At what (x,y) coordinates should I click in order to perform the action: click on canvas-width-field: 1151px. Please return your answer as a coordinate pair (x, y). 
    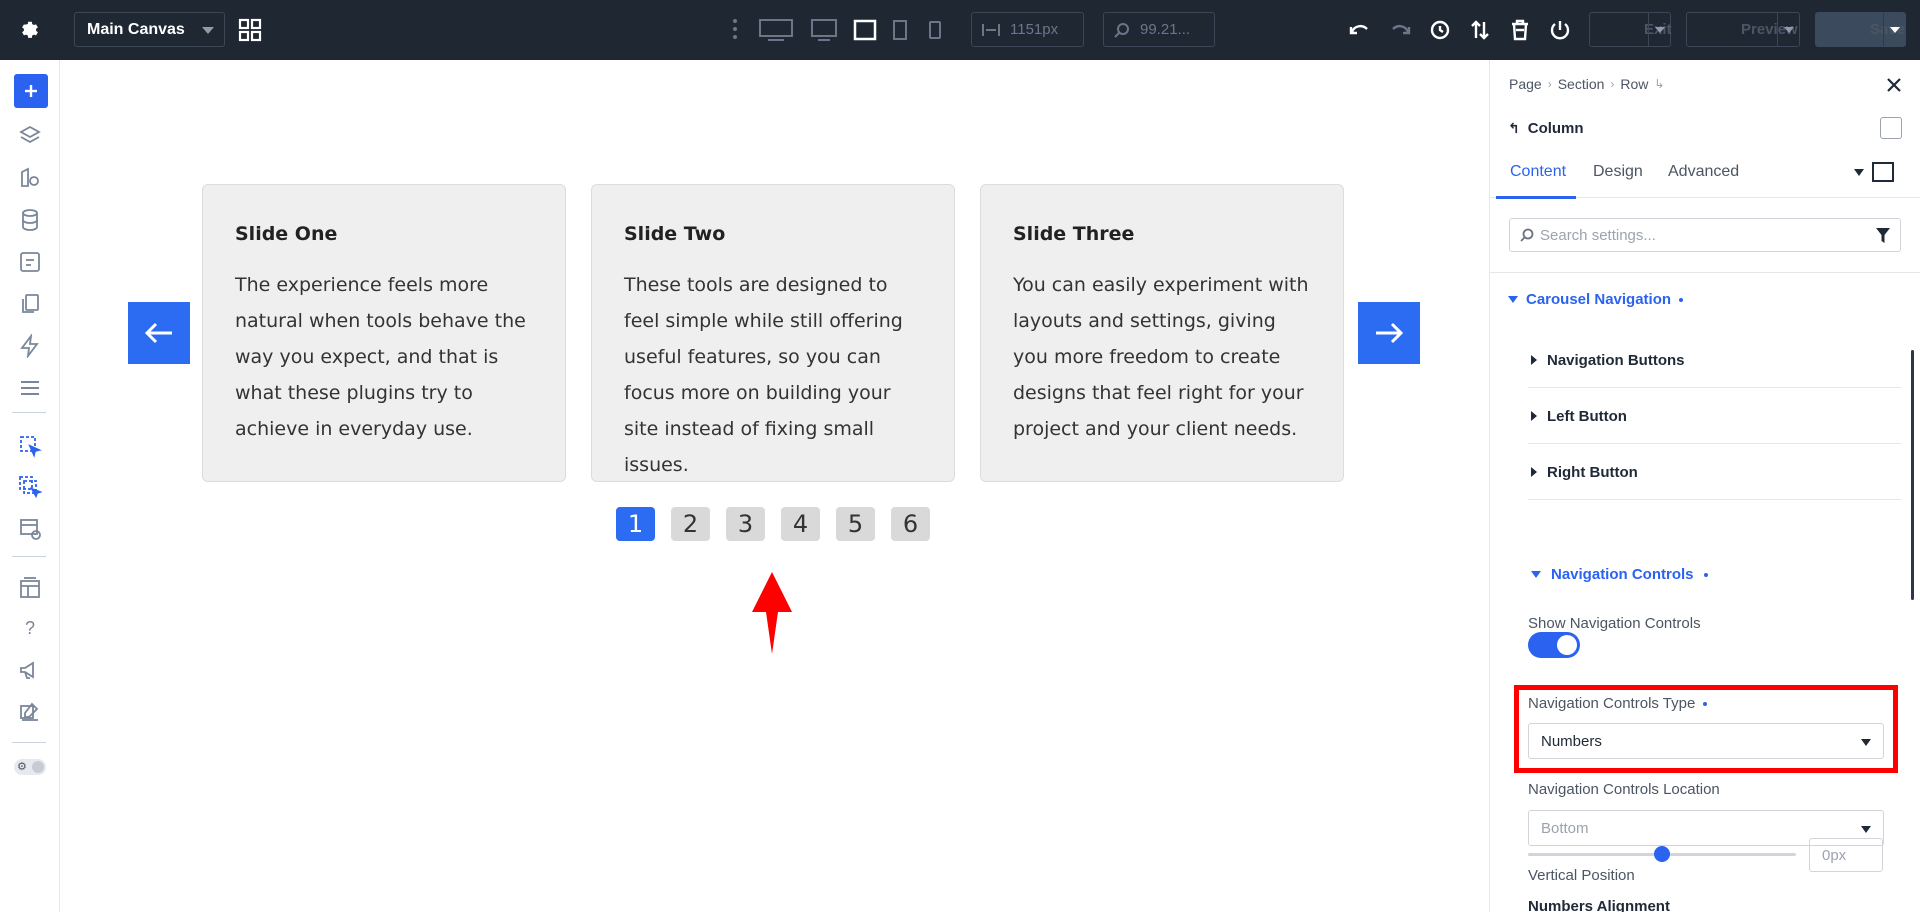
    Looking at the image, I should click on (1027, 29).